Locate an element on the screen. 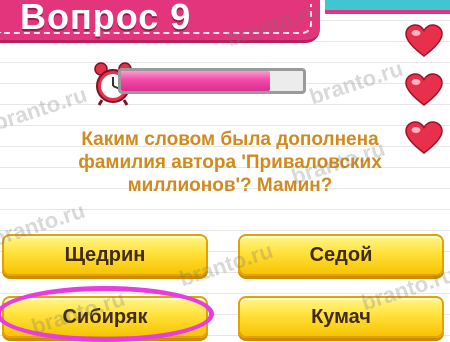 This screenshot has height=342, width=450. answer-button-kumach: Кумач is located at coordinates (341, 317).